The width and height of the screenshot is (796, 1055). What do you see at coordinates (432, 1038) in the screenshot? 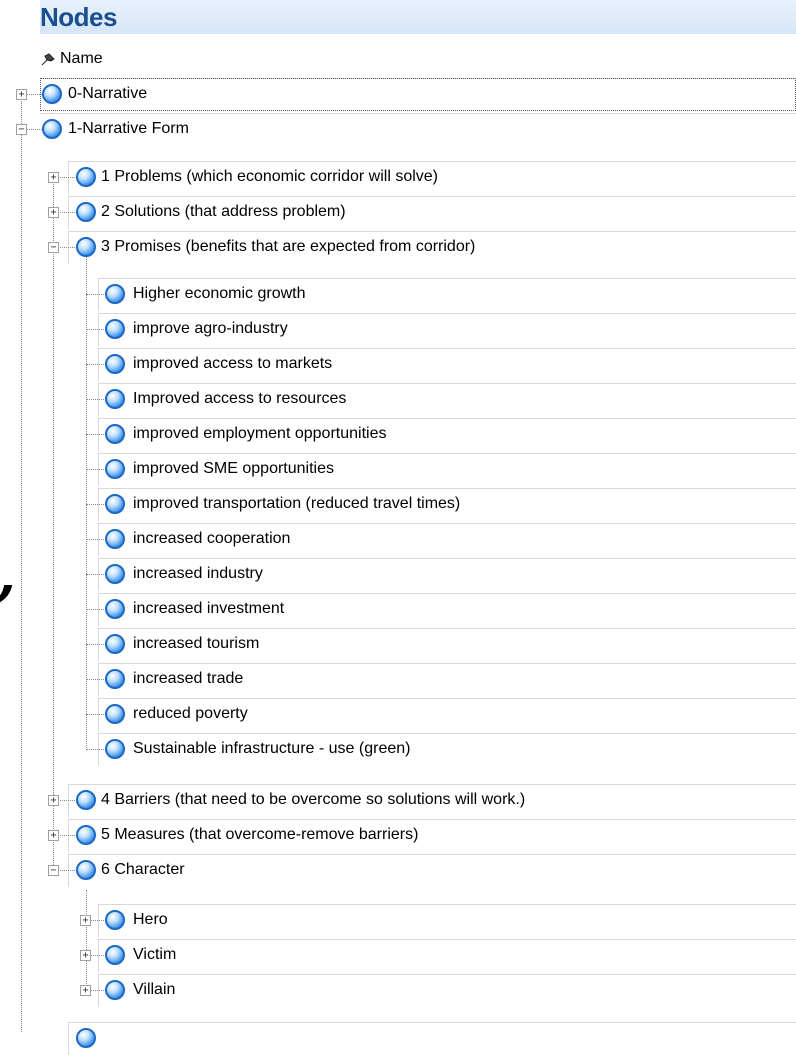
I see `tree-row` at bounding box center [432, 1038].